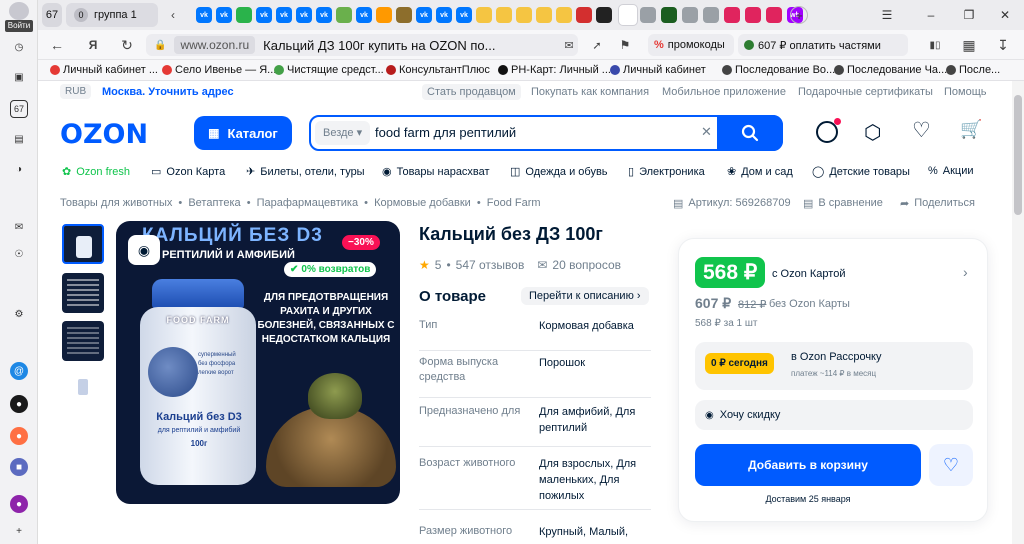 The image size is (1024, 544). Describe the element at coordinates (799, 15) in the screenshot. I see `new-tab-button: +` at that location.